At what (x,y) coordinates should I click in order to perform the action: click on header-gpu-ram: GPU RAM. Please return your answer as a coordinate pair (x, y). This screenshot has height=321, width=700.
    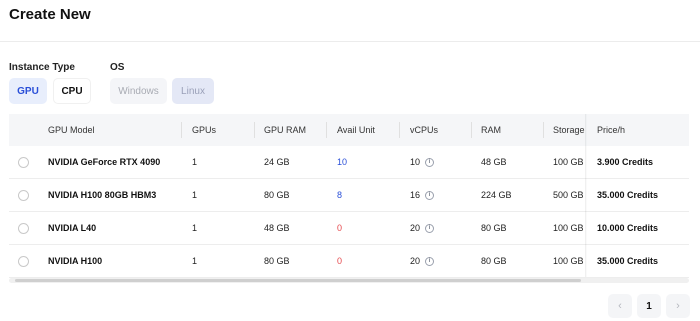
    Looking at the image, I should click on (285, 130).